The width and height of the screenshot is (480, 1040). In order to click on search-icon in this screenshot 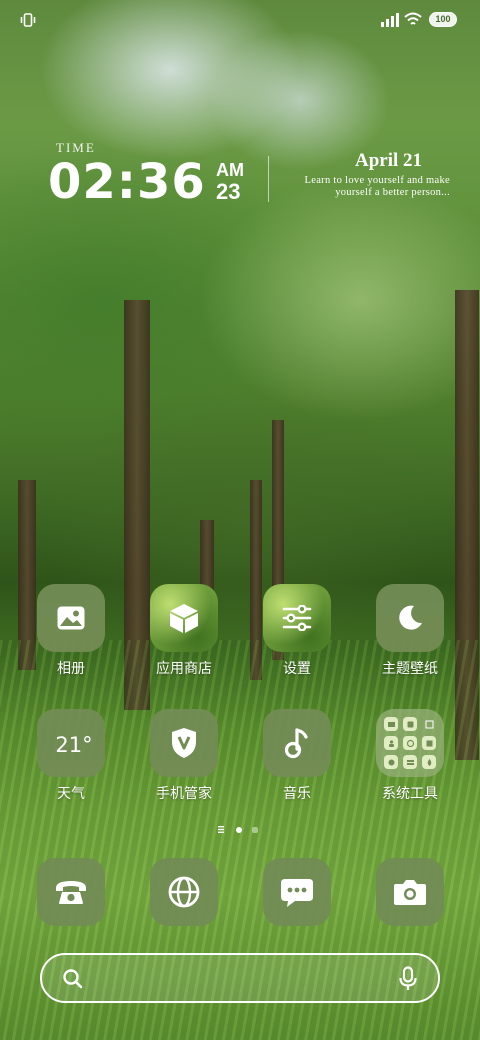, I will do `click(73, 979)`.